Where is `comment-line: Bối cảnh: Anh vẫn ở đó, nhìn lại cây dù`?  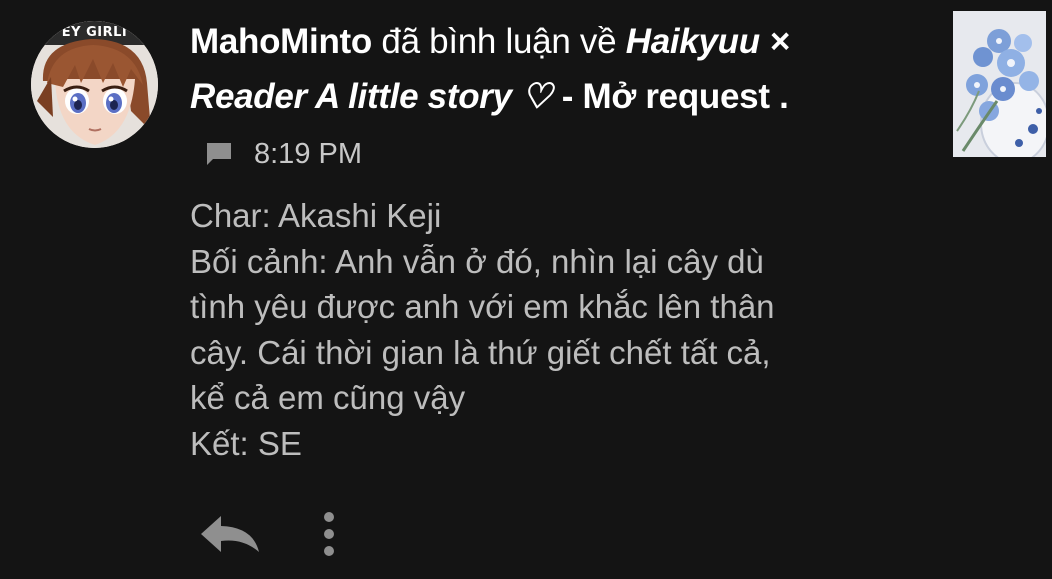 comment-line: Bối cảnh: Anh vẫn ở đó, nhìn lại cây dù is located at coordinates (477, 261).